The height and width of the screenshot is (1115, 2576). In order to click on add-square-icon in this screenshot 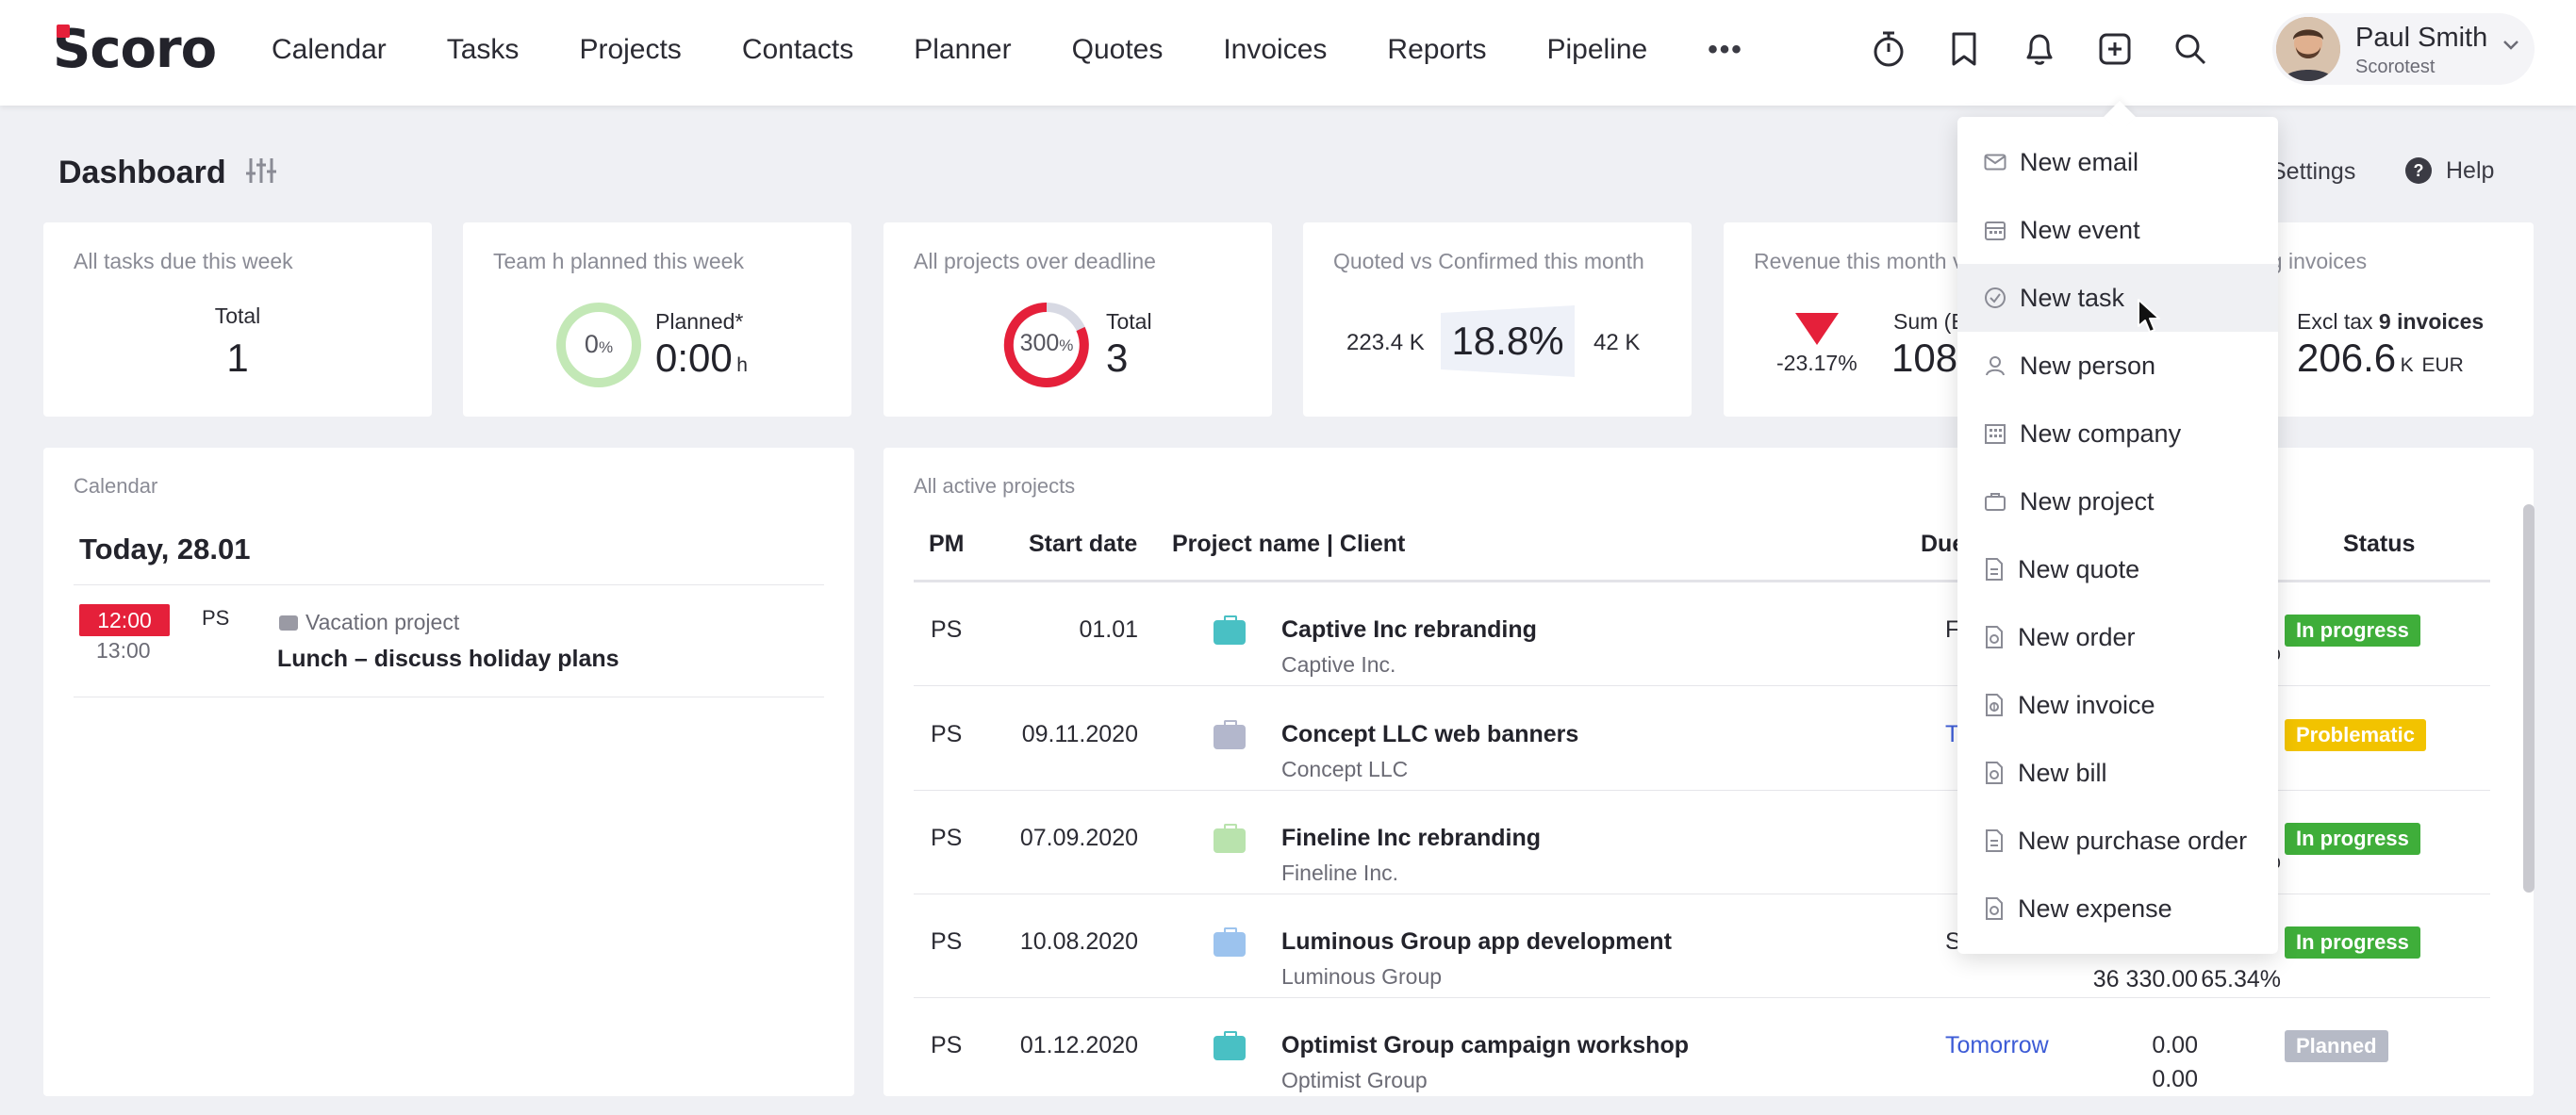, I will do `click(2115, 49)`.